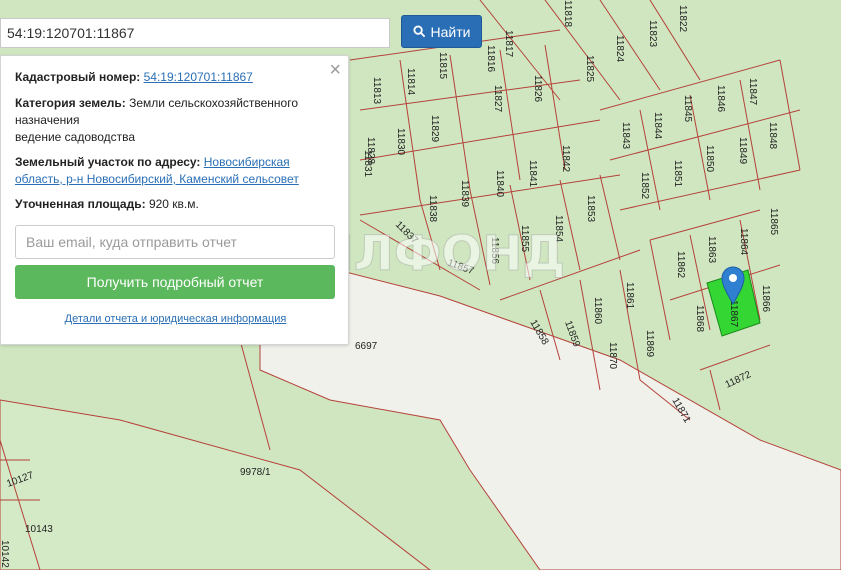 The height and width of the screenshot is (570, 841). Describe the element at coordinates (39, 529) in the screenshot. I see `parcel-label: 10143` at that location.